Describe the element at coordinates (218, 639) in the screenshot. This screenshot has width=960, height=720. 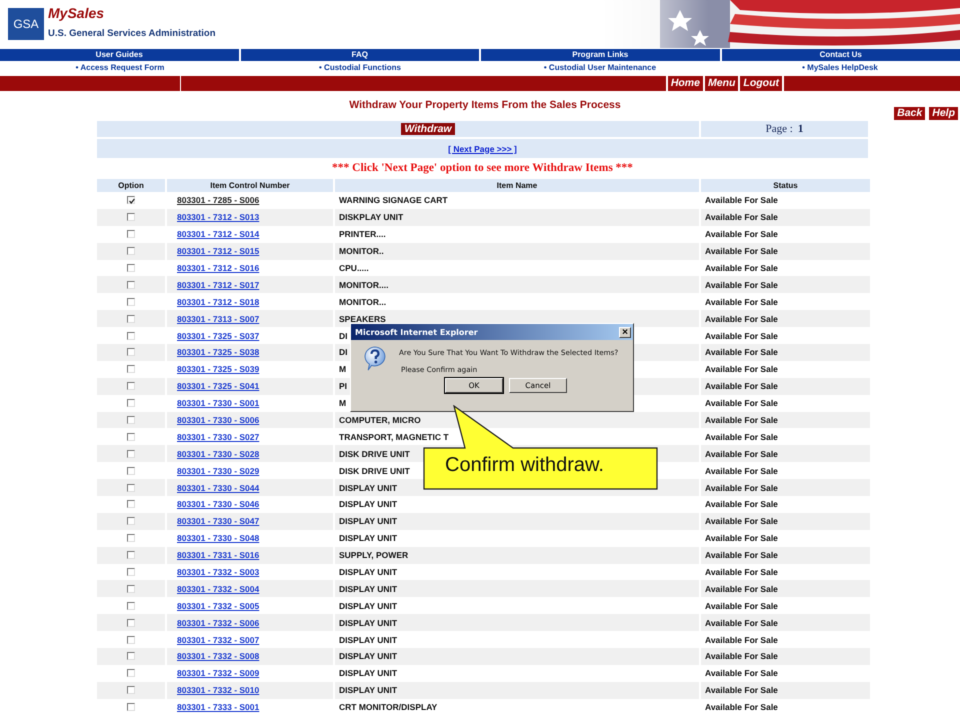
I see `item-link: 803301 - 7332 - S007` at that location.